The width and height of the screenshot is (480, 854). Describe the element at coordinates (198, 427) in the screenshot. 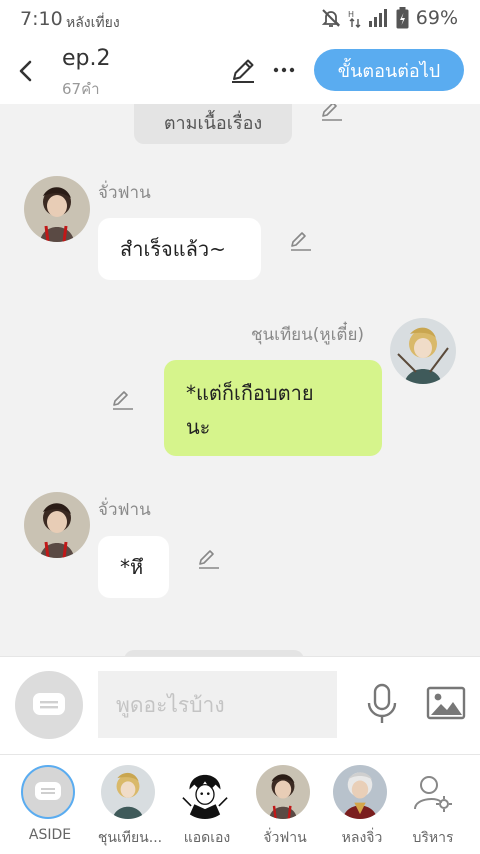

I see `message-line: นะ` at that location.